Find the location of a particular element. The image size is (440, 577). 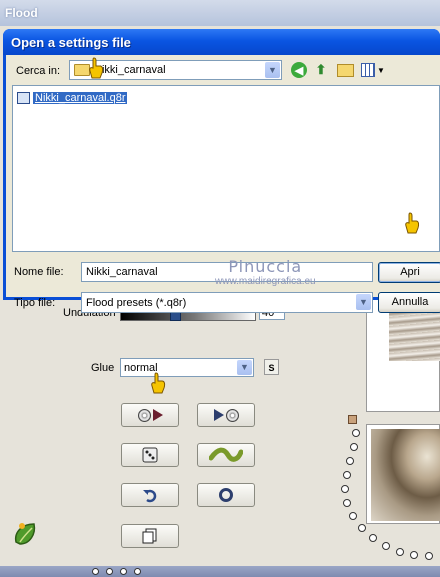

look-in-label: Cerca in: is located at coordinates (38, 71).